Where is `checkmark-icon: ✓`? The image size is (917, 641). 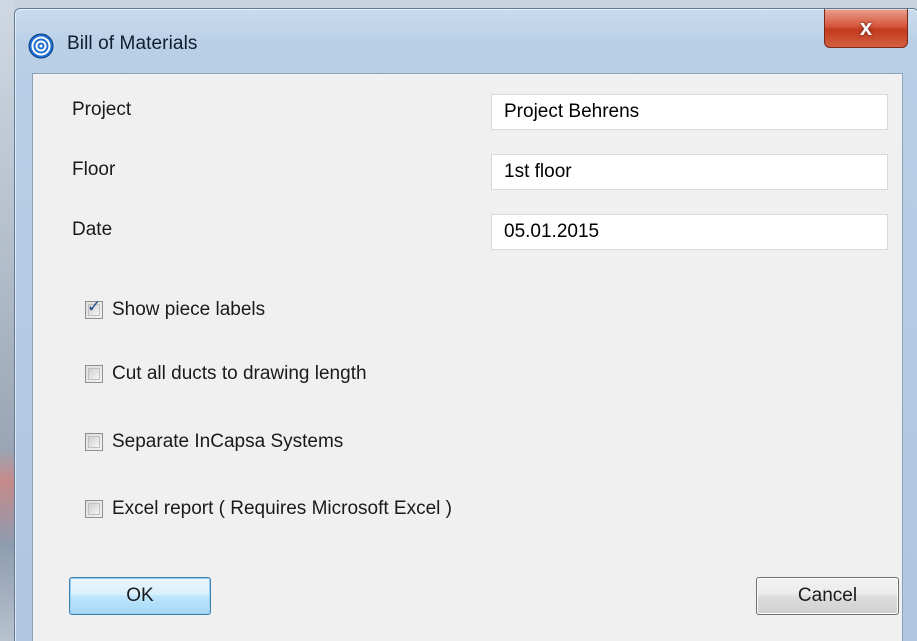 checkmark-icon: ✓ is located at coordinates (94, 307).